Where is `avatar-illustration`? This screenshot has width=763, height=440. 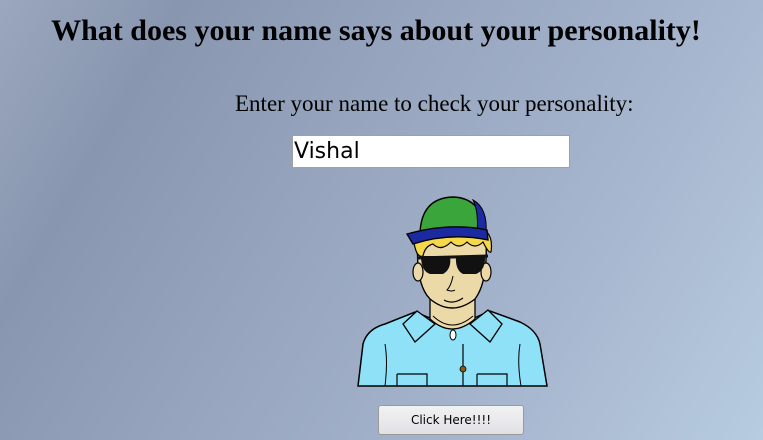
avatar-illustration is located at coordinates (452, 291).